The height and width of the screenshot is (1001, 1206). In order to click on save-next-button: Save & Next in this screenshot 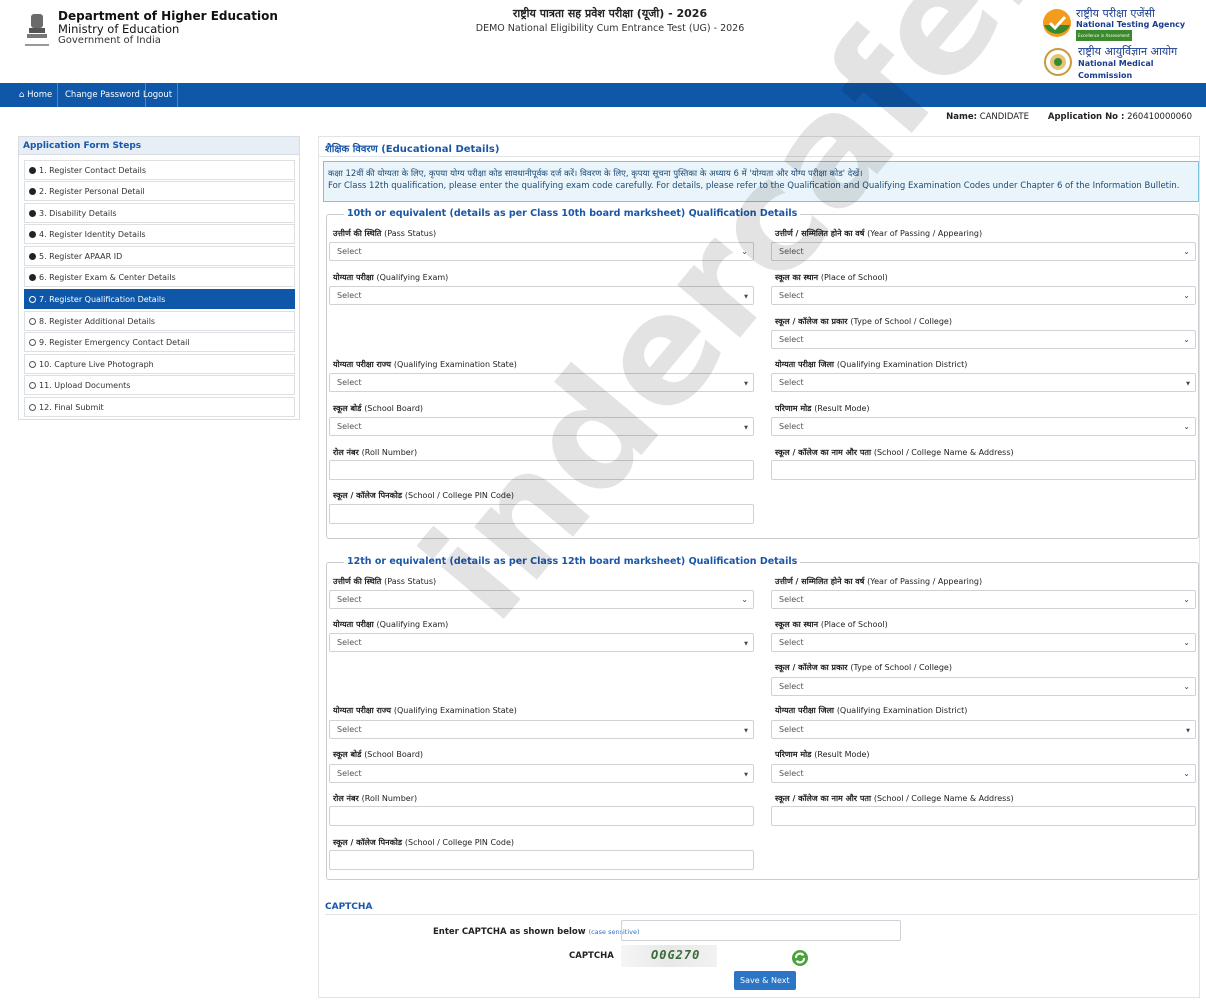, I will do `click(765, 980)`.